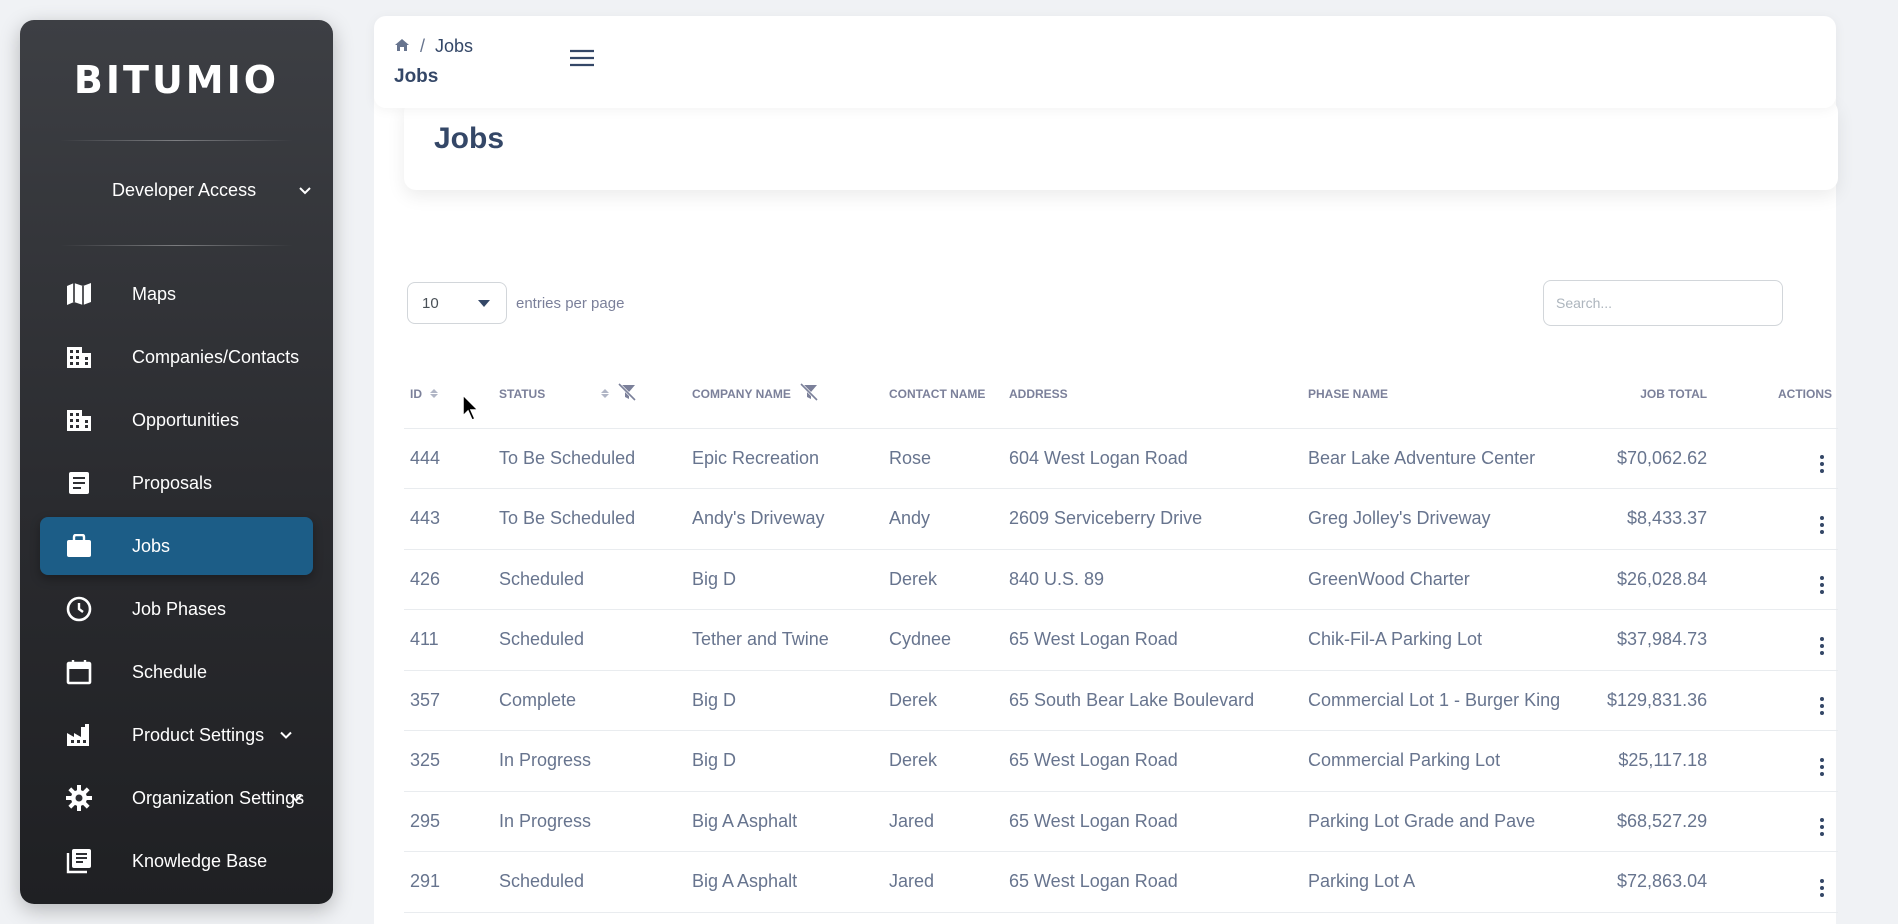 This screenshot has height=924, width=1898. I want to click on cell-phase-name: Bear Lake Adventure Center, so click(1451, 458).